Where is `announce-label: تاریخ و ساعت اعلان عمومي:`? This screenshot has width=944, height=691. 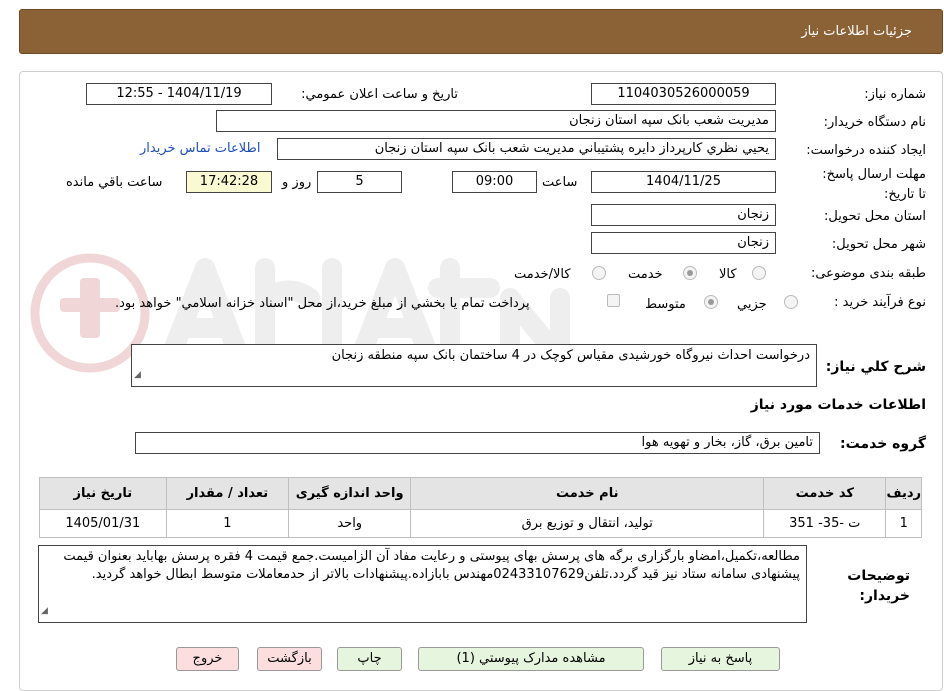 announce-label: تاریخ و ساعت اعلان عمومي: is located at coordinates (379, 94).